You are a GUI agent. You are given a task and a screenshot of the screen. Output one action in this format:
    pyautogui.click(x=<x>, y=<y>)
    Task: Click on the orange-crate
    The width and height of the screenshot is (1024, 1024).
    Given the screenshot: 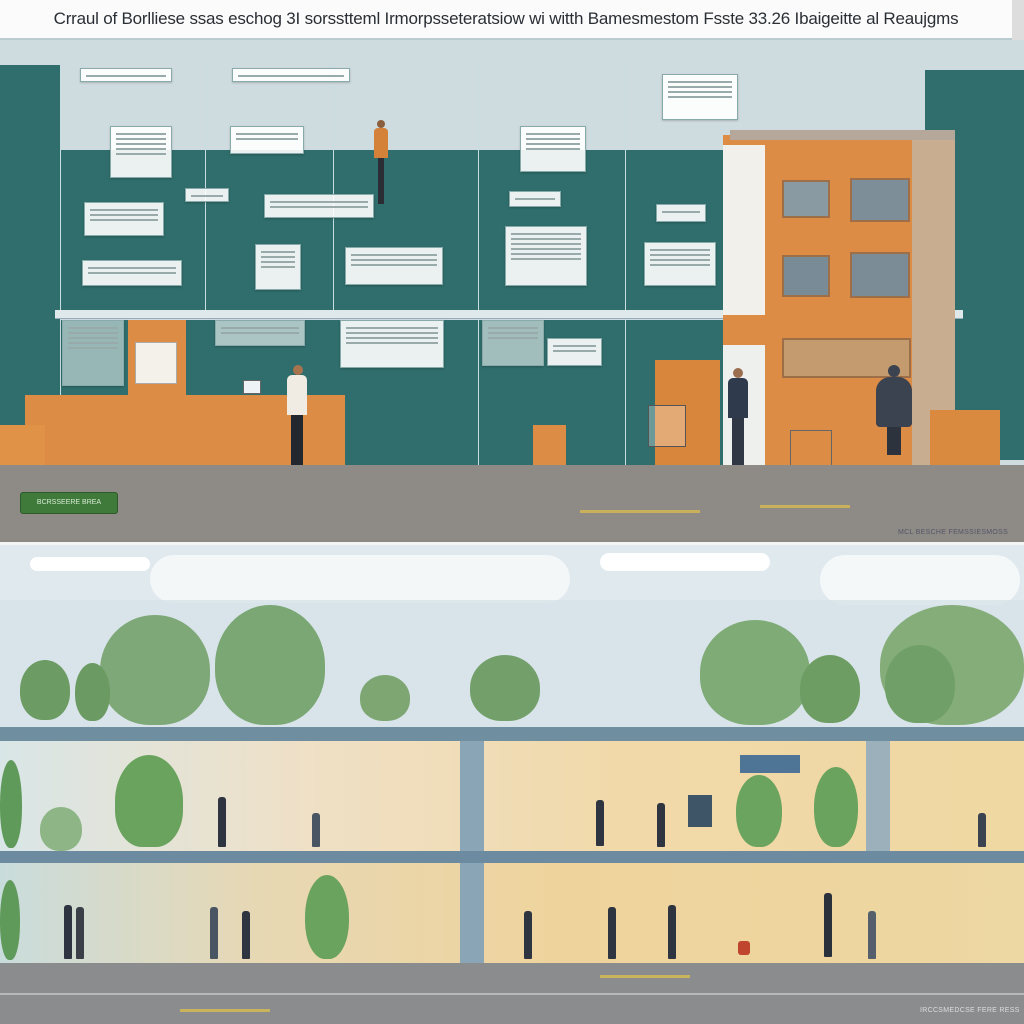 What is the action you would take?
    pyautogui.click(x=965, y=437)
    